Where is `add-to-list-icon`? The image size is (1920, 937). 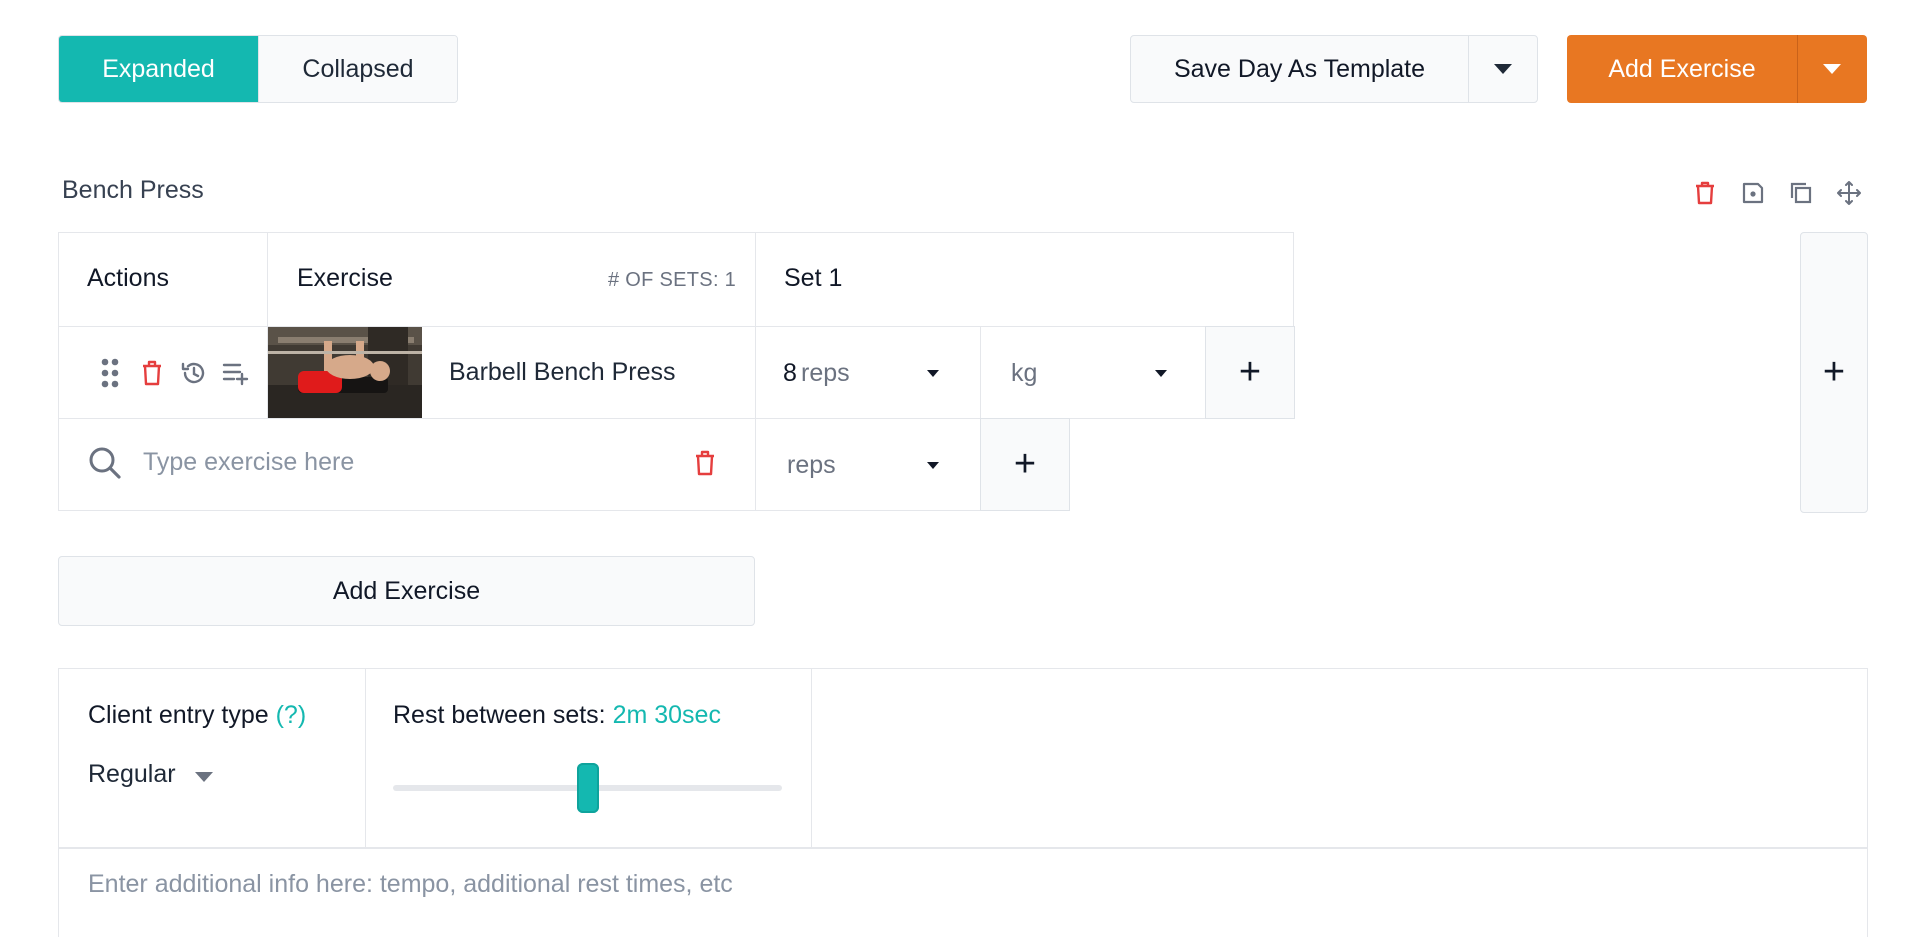 add-to-list-icon is located at coordinates (236, 373).